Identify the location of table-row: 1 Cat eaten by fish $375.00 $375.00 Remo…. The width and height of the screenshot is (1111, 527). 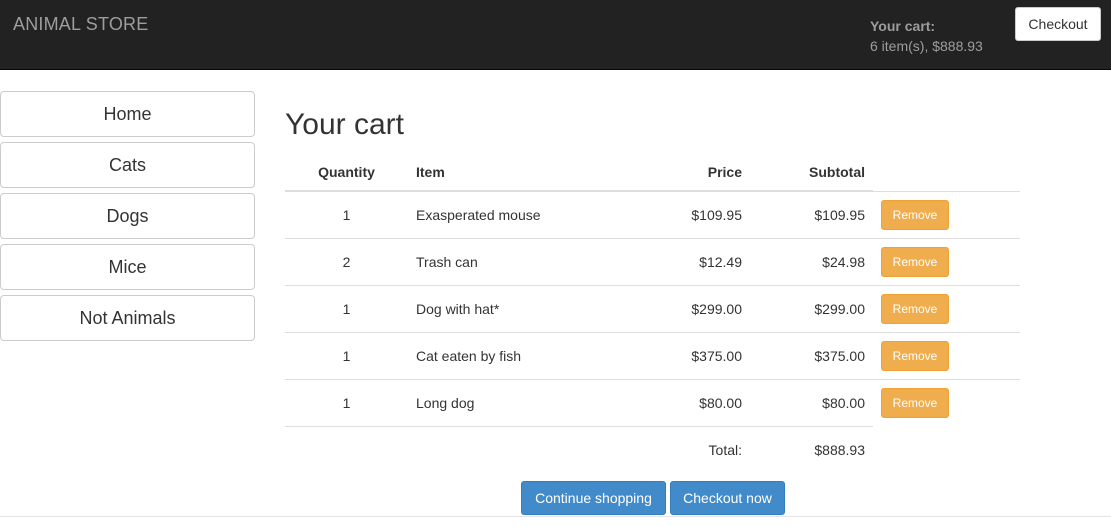
(652, 355).